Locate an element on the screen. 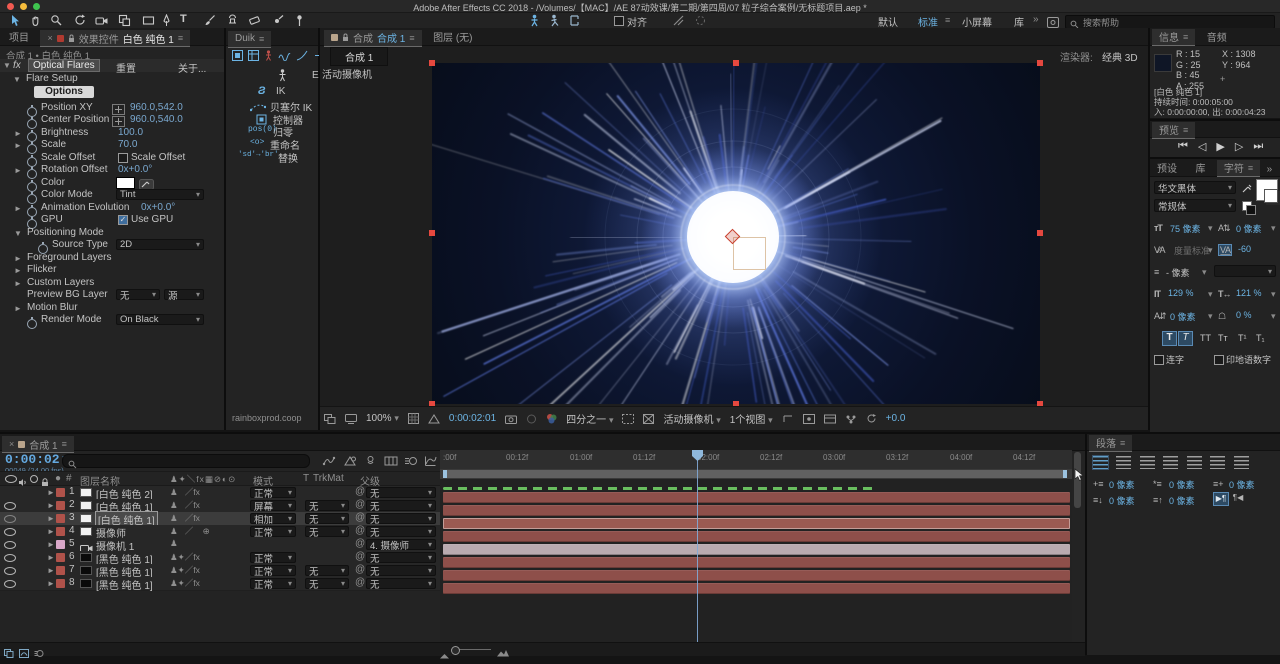 This screenshot has width=1280, height=664. last-frame-button: ⏭ is located at coordinates (1258, 146).